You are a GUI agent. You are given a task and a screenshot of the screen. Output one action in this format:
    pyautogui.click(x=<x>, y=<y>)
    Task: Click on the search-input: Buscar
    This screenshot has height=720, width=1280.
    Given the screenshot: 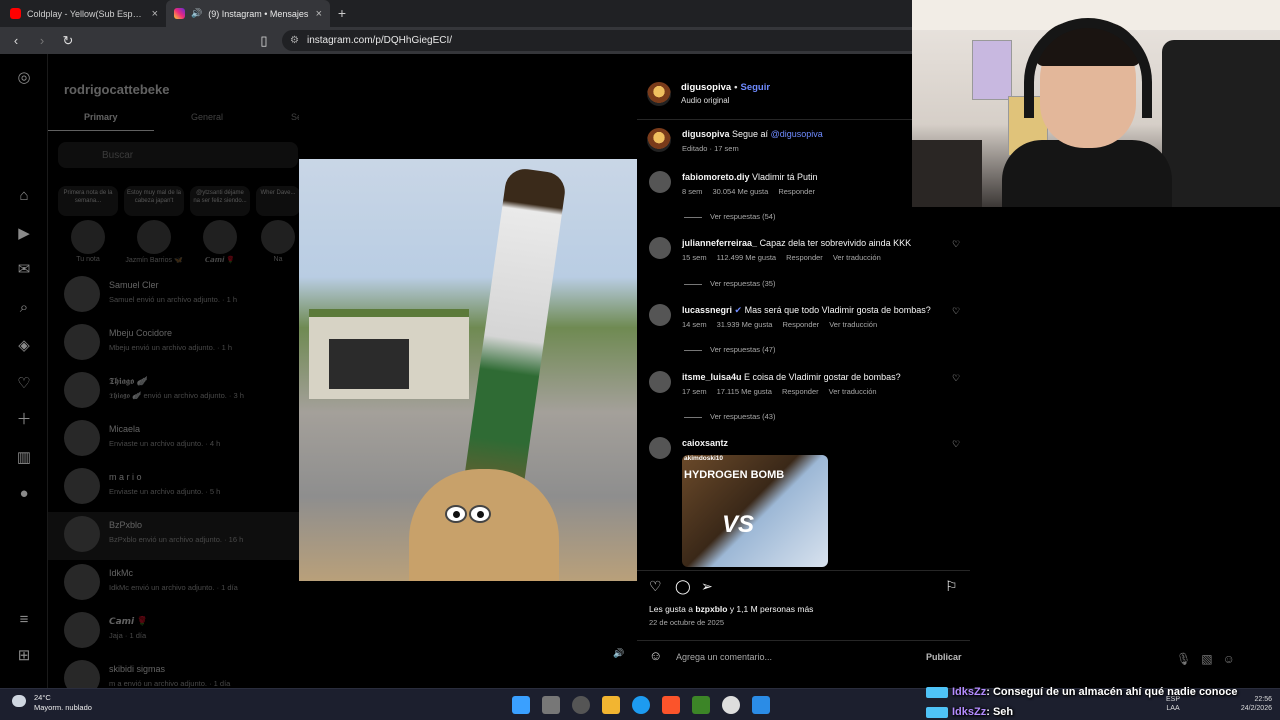 What is the action you would take?
    pyautogui.click(x=178, y=155)
    